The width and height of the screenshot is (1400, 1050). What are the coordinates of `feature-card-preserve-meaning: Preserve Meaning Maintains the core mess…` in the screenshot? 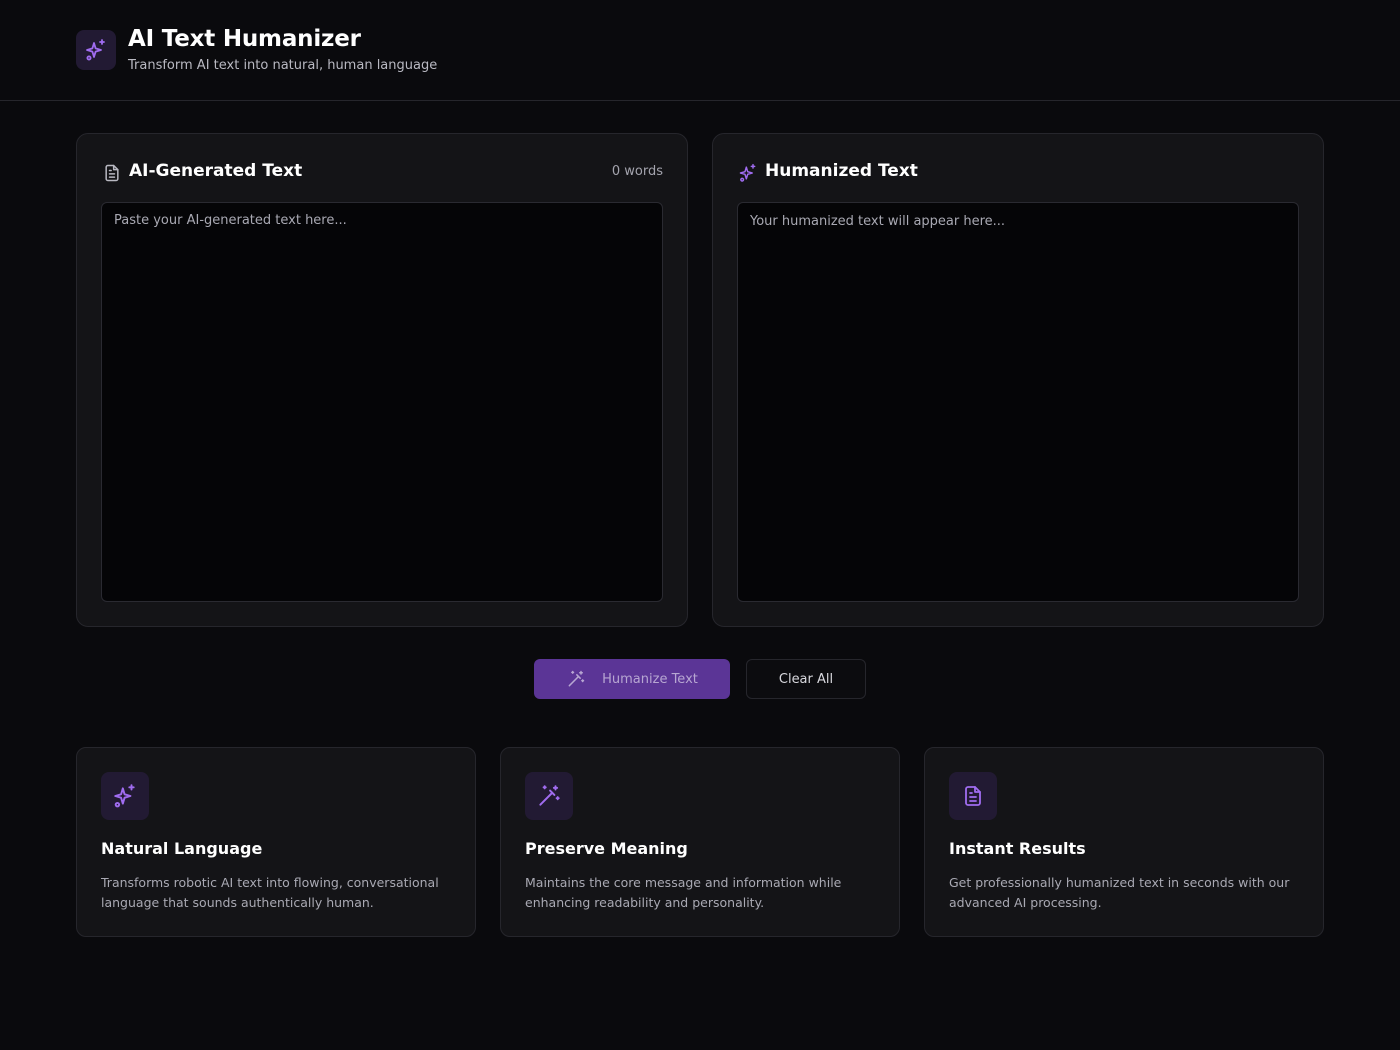 It's located at (700, 842).